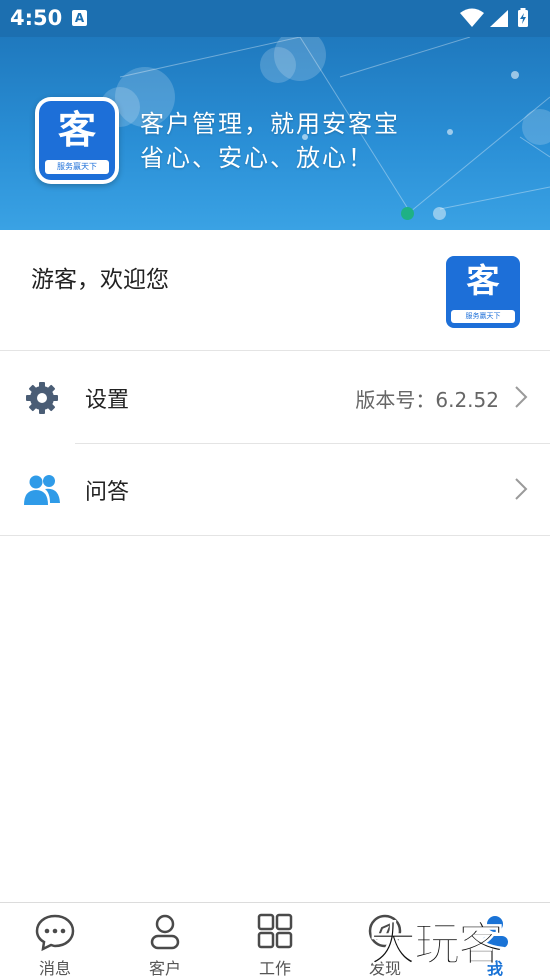 This screenshot has height=979, width=550. I want to click on users-icon, so click(42, 490).